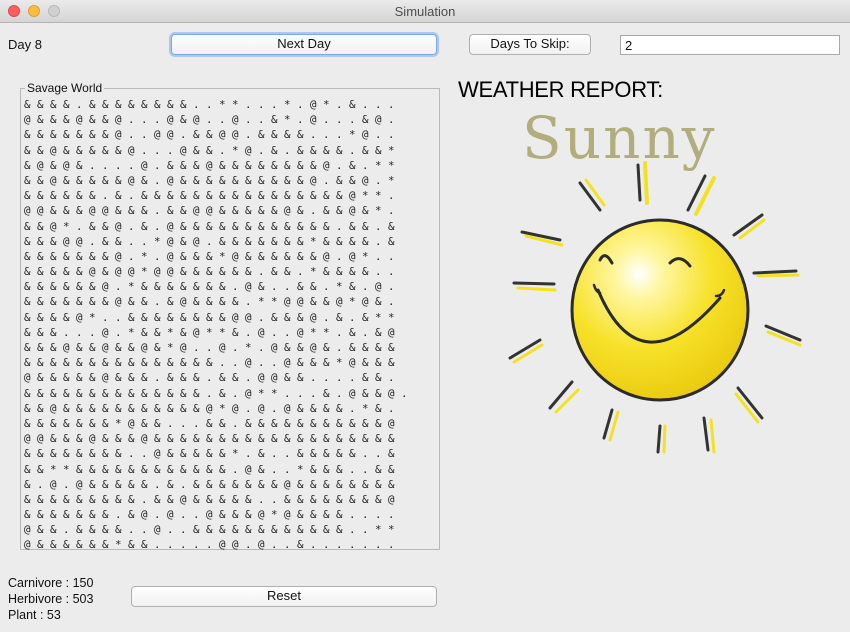  I want to click on carnivore-count: Carnivore : 150, so click(51, 583).